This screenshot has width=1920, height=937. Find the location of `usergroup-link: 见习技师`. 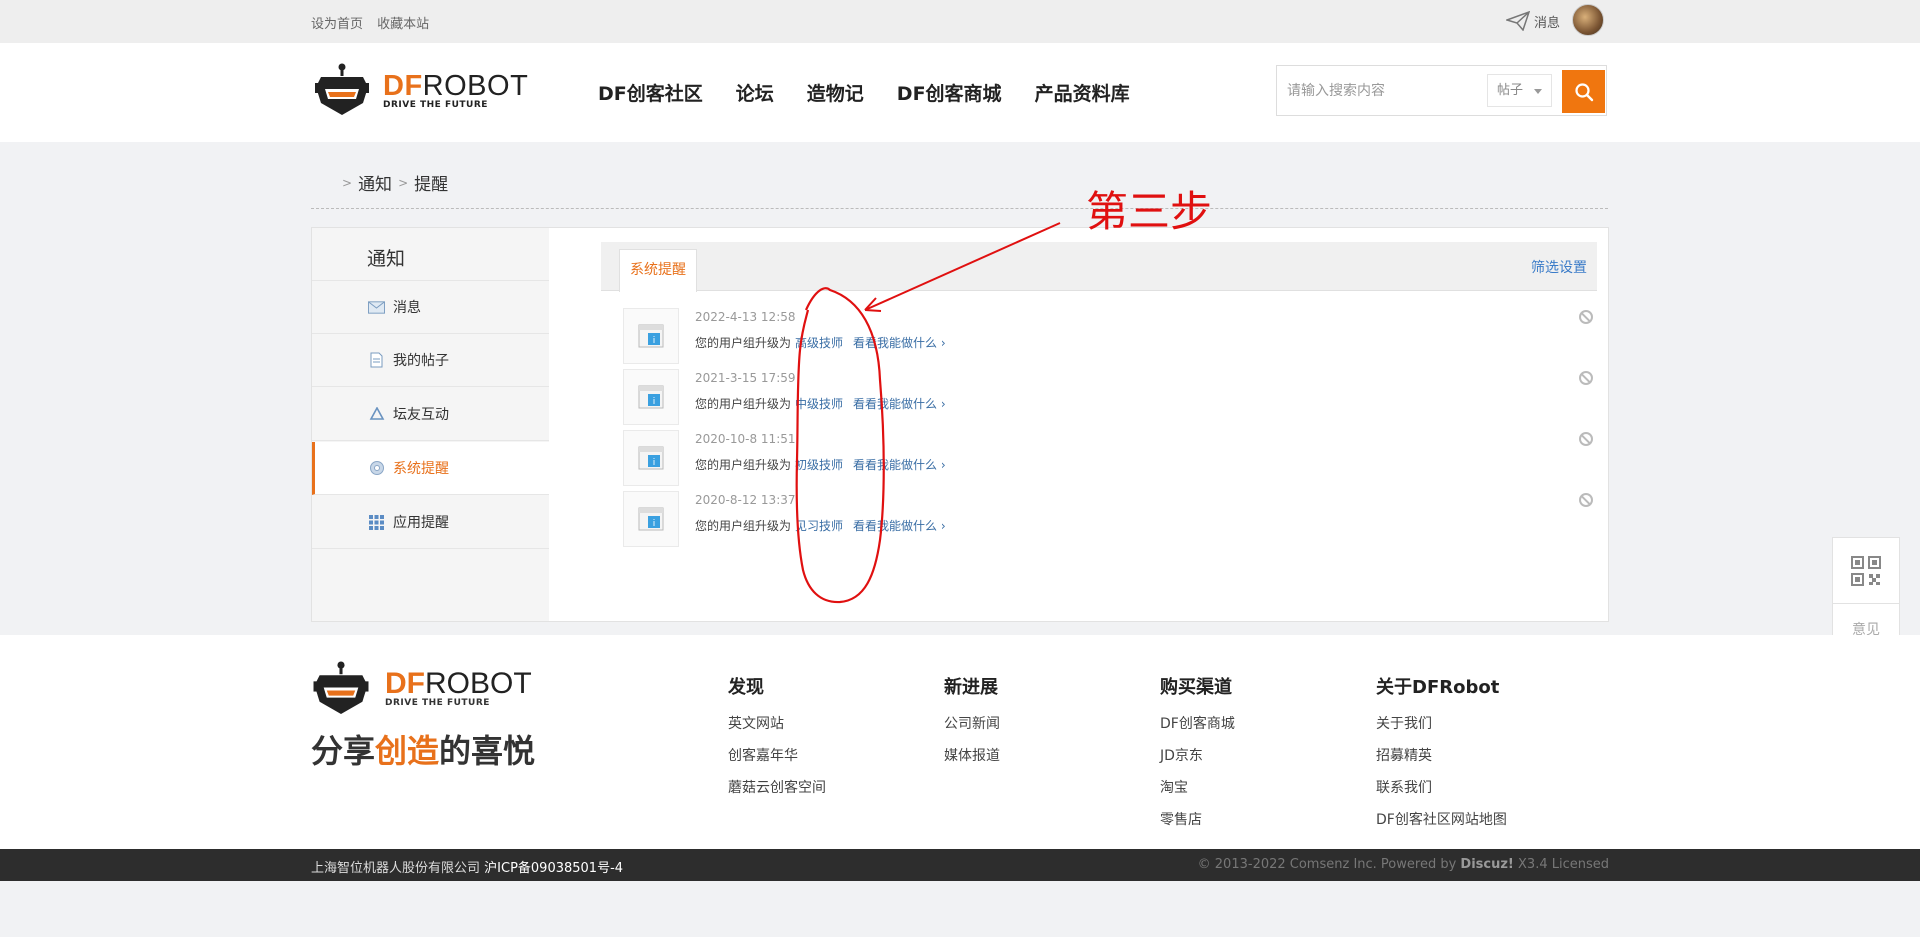

usergroup-link: 见习技师 is located at coordinates (819, 526).